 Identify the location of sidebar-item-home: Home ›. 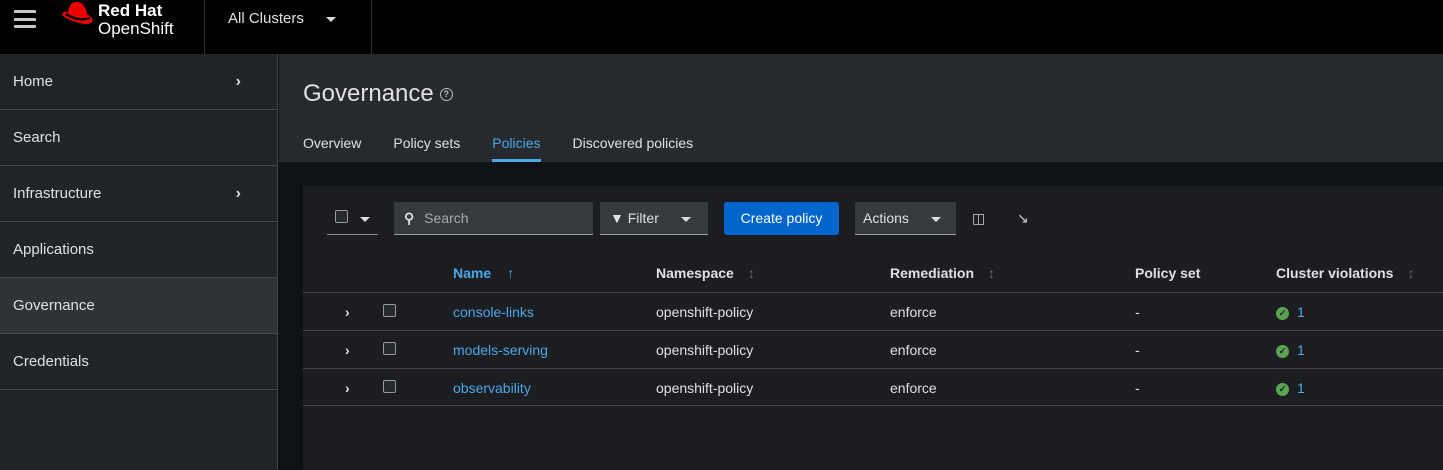
(138, 82).